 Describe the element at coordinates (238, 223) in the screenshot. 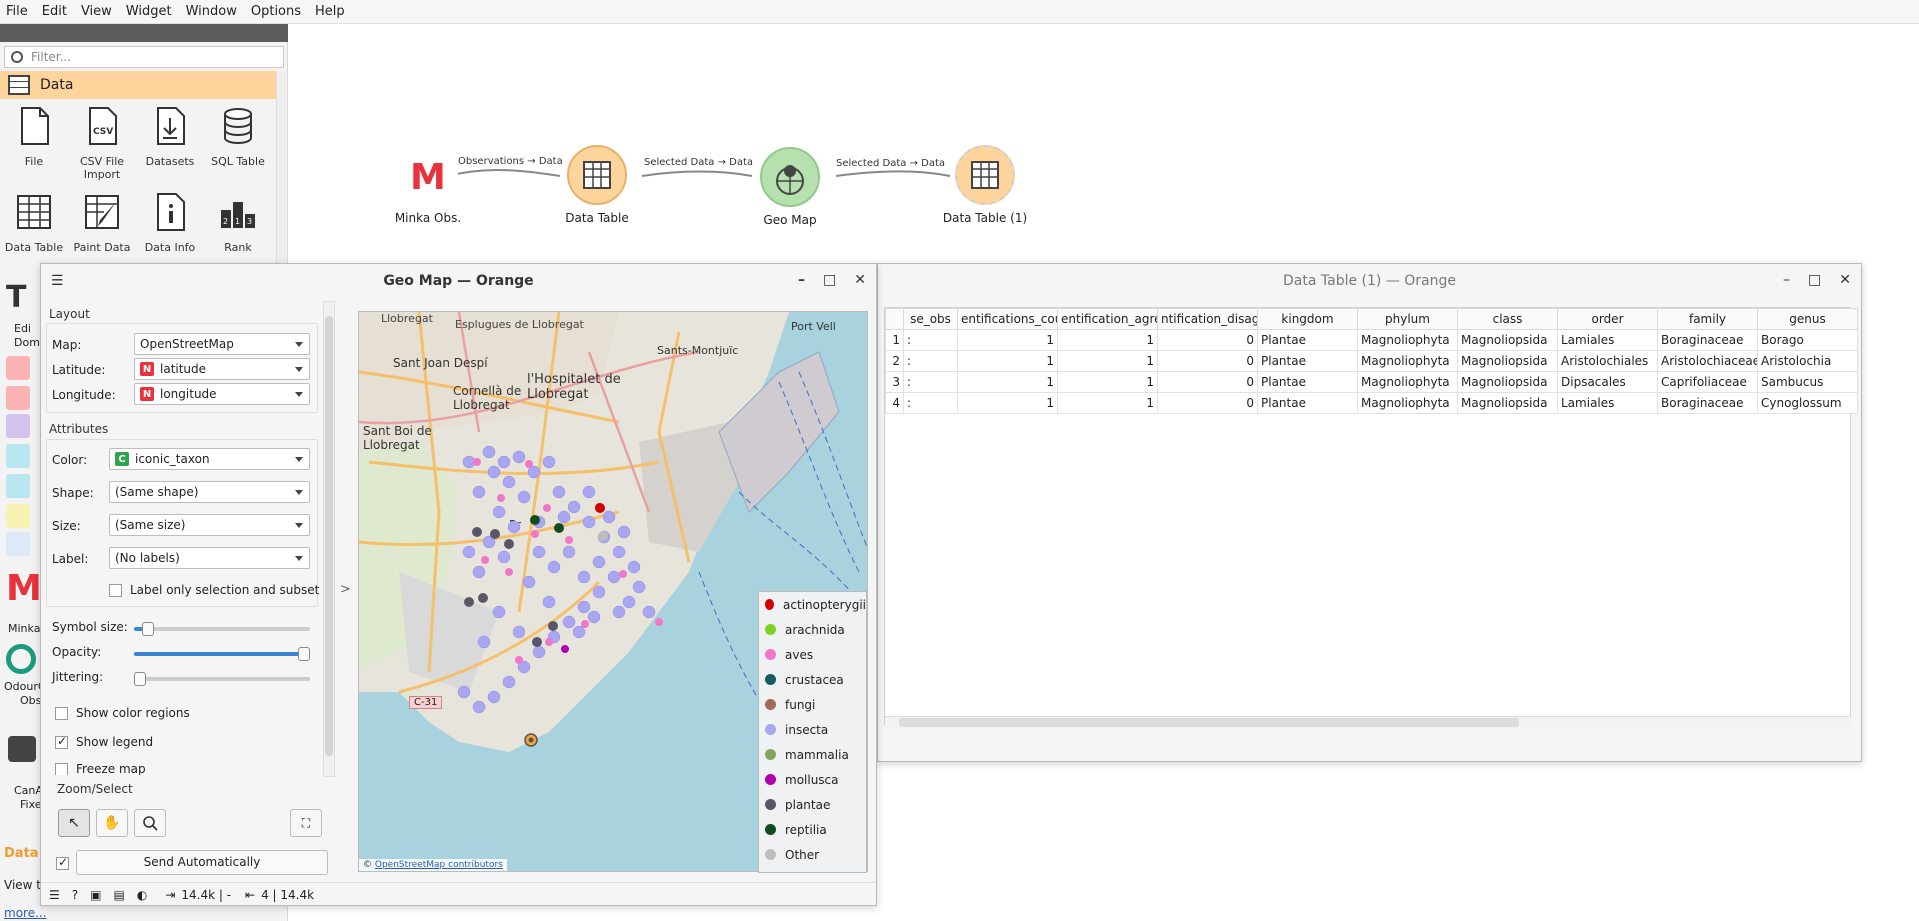

I see `widget-rank: 213 Rank` at that location.